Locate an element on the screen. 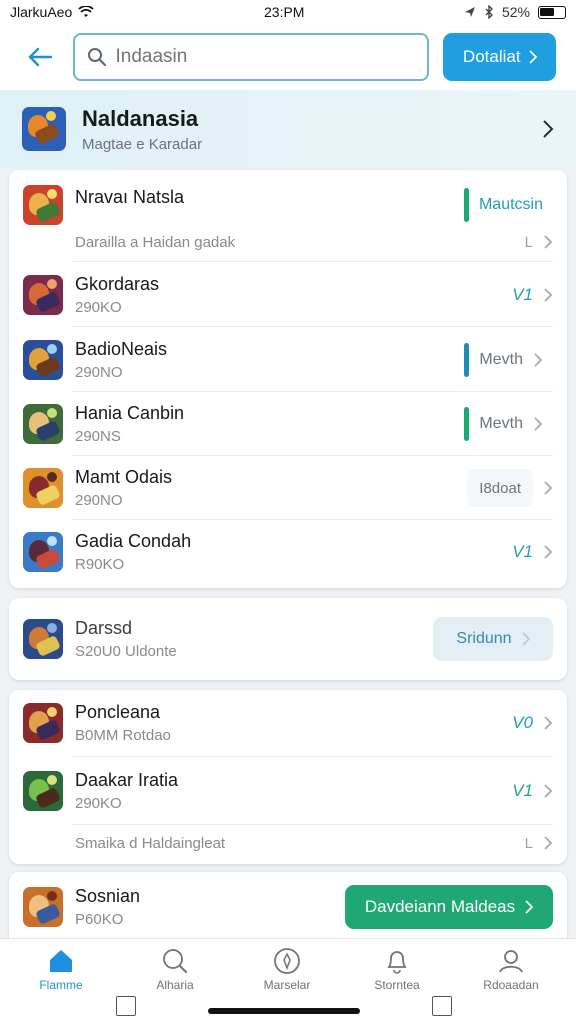  arrow-left-icon is located at coordinates (40, 57).